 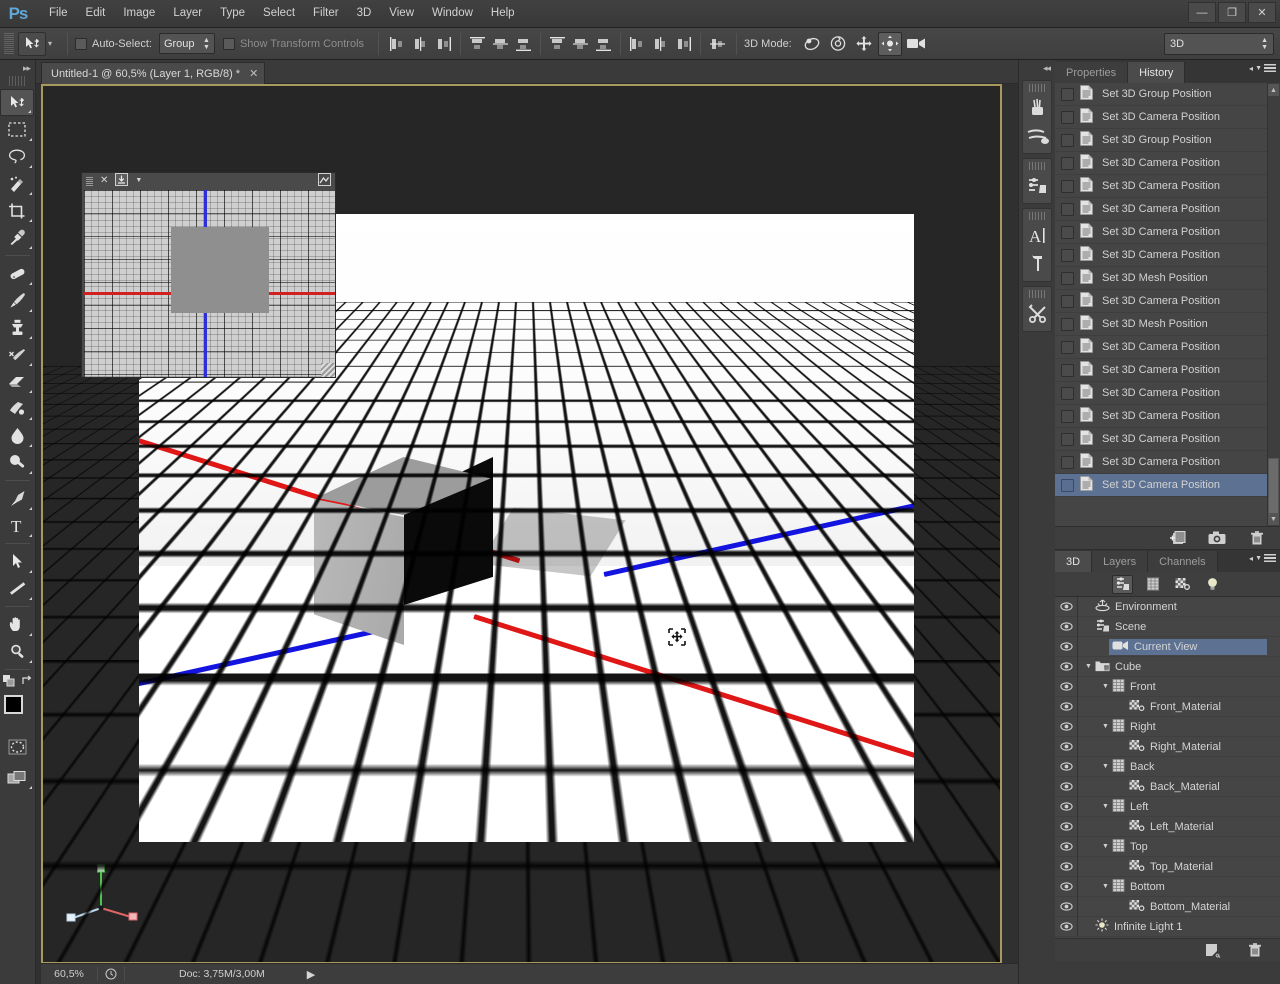 I want to click on filter-whole-scene-button, so click(x=1122, y=584).